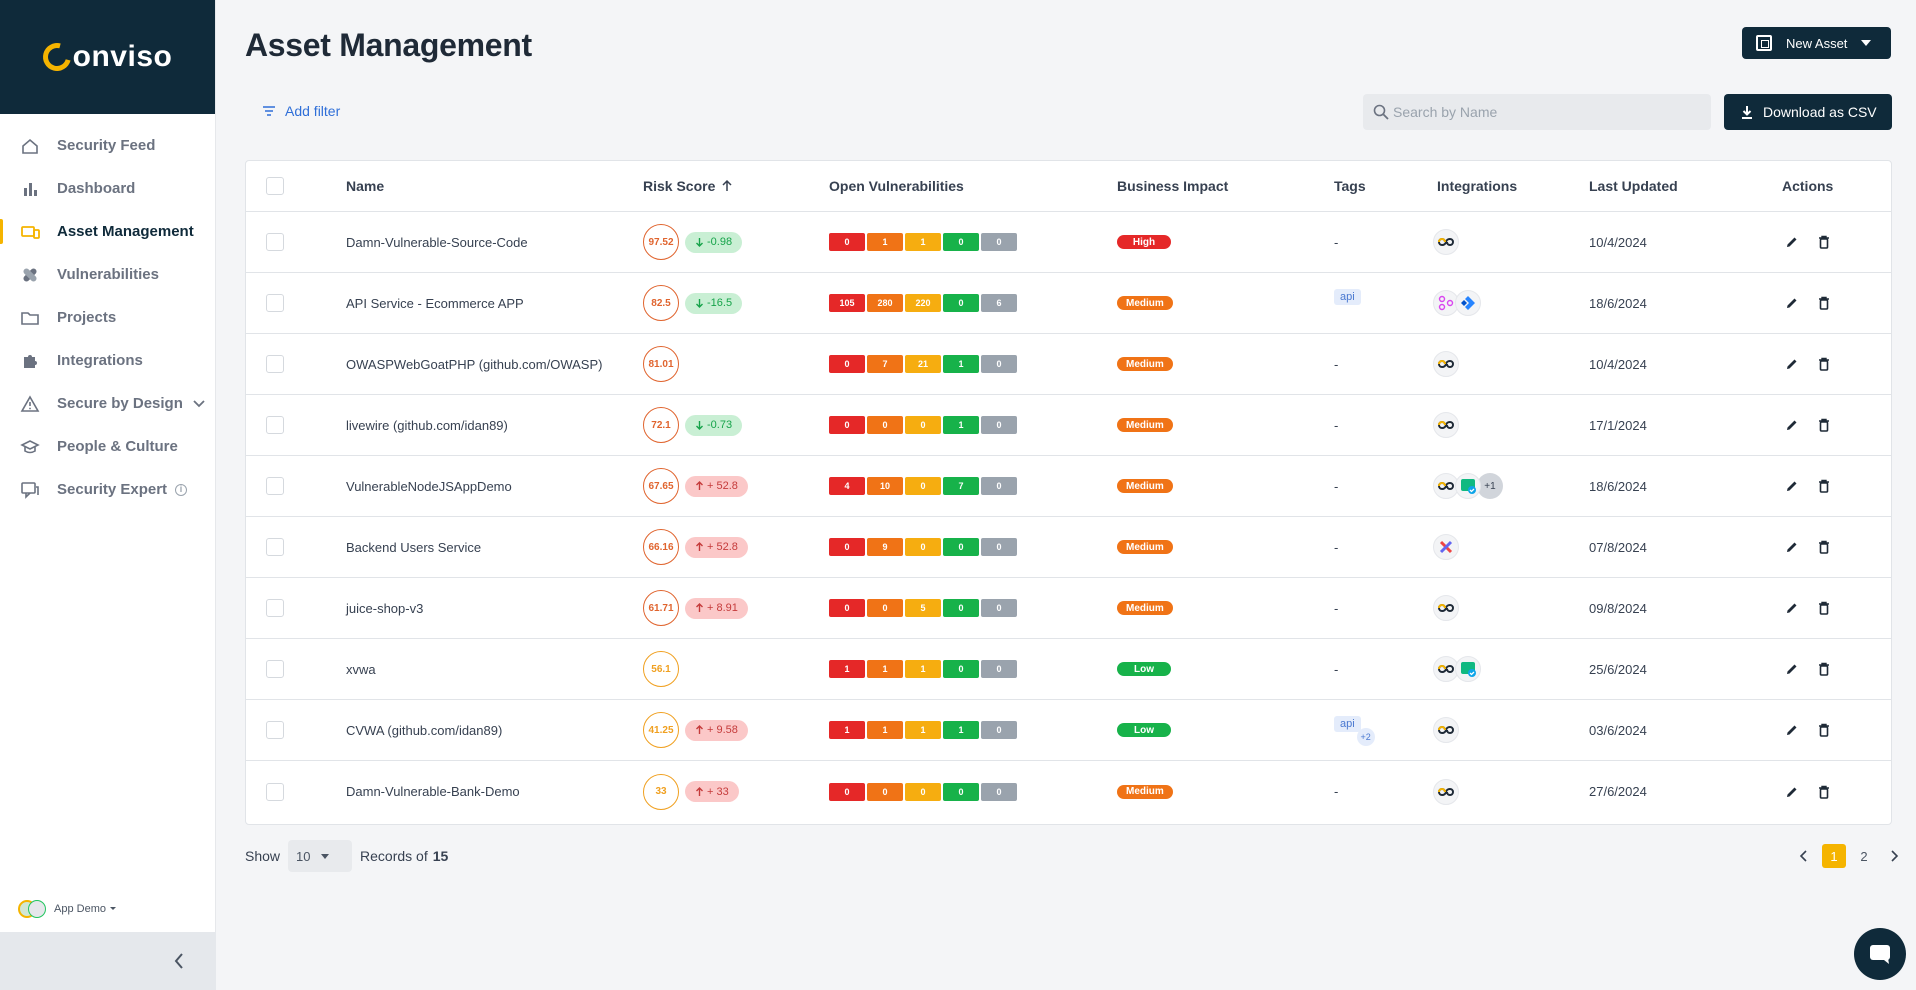 This screenshot has height=990, width=1916. What do you see at coordinates (429, 486) in the screenshot?
I see `asset-name: VulnerableNodeJSAppDemo` at bounding box center [429, 486].